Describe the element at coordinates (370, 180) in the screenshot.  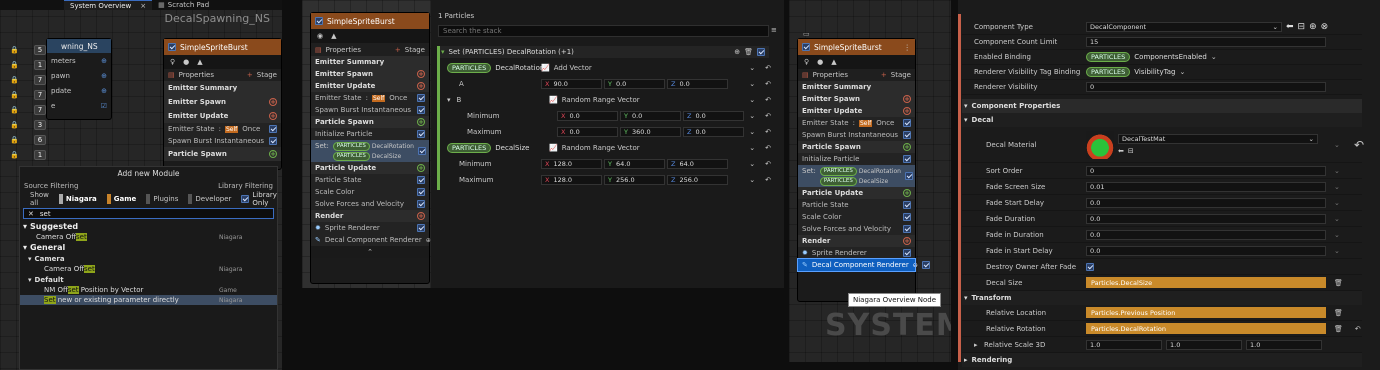
I see `module-row: Particle State` at that location.